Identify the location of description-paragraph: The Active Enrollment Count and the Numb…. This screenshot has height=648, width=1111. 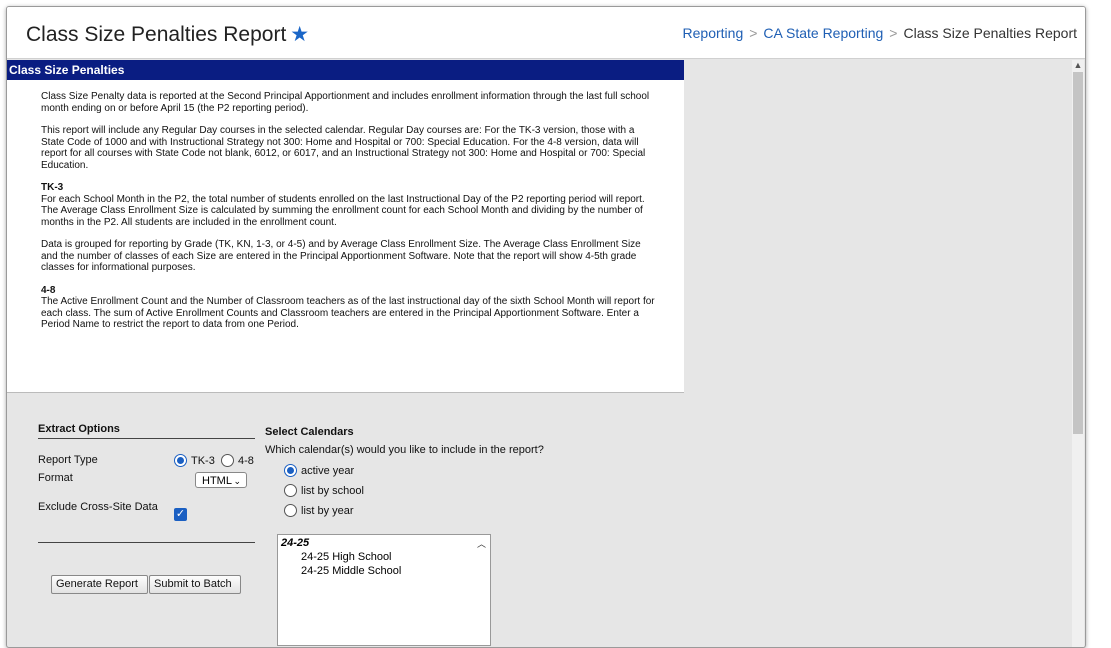
(348, 313).